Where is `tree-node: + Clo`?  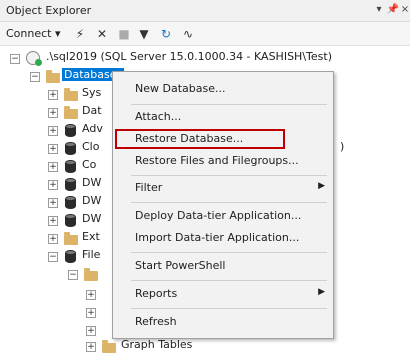
tree-node: + Clo is located at coordinates (55, 148).